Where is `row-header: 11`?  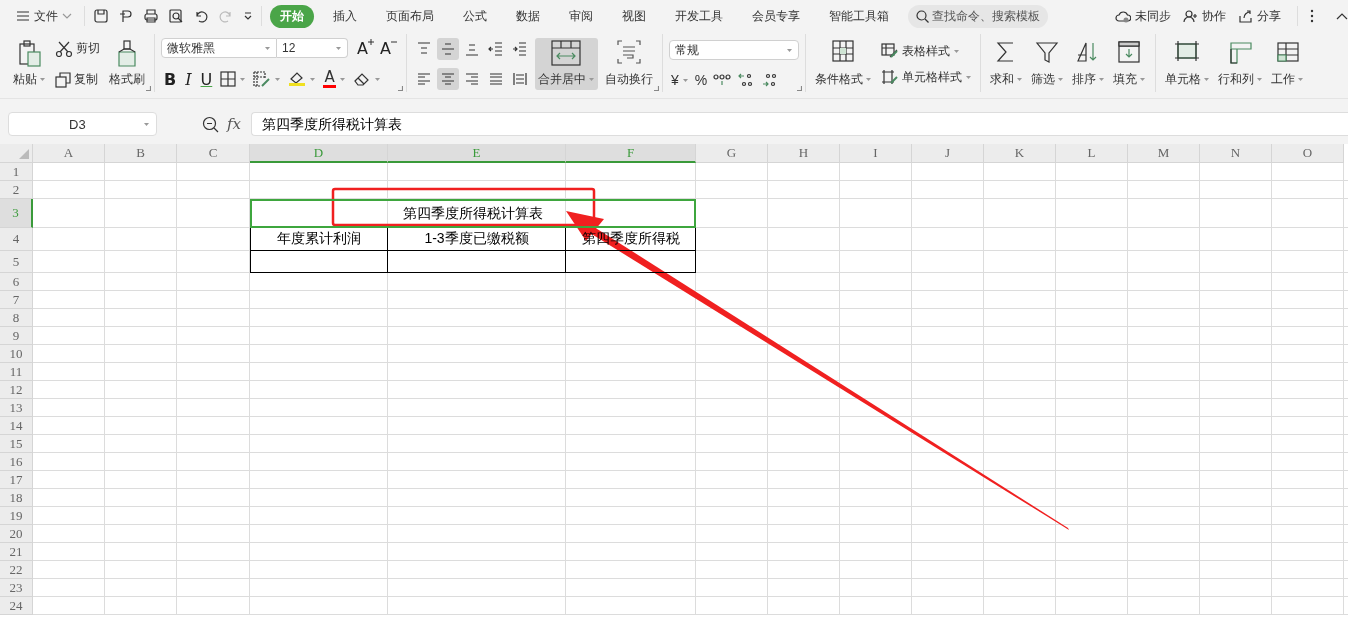 row-header: 11 is located at coordinates (16, 372).